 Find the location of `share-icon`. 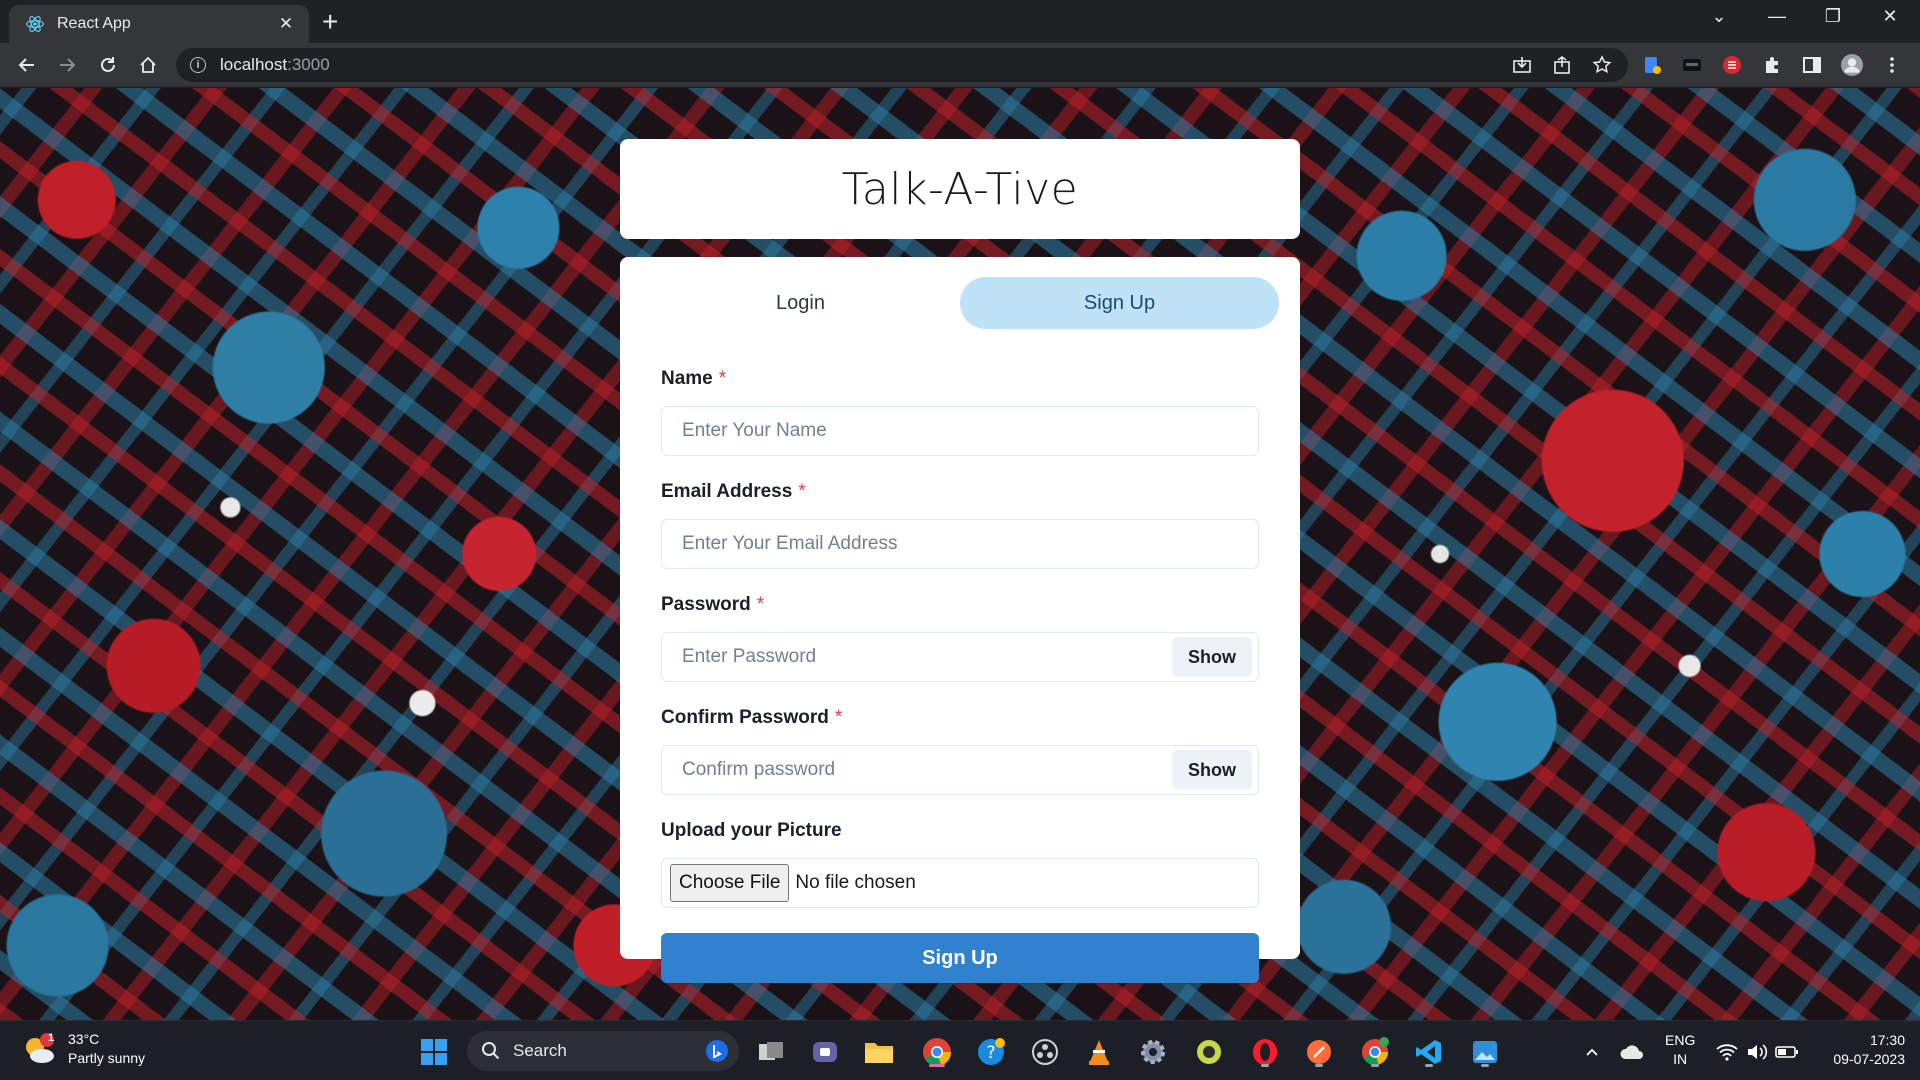

share-icon is located at coordinates (1562, 65).